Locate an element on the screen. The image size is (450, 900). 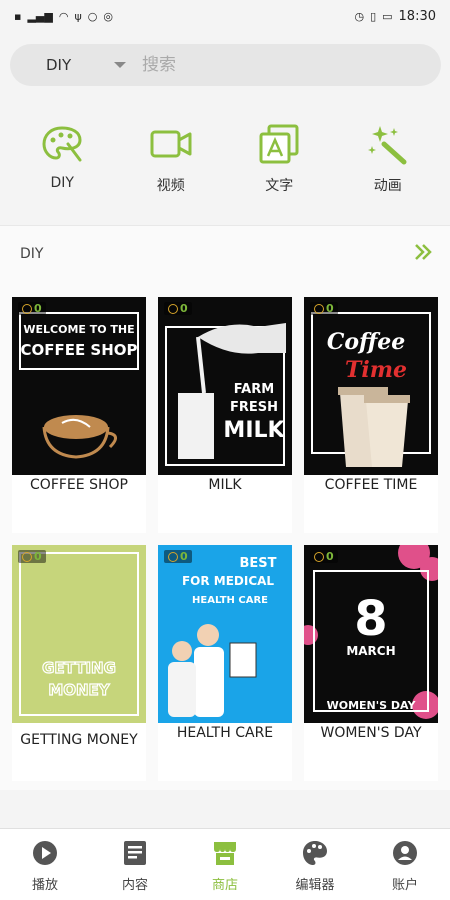
category-label: DIY is located at coordinates (62, 183).